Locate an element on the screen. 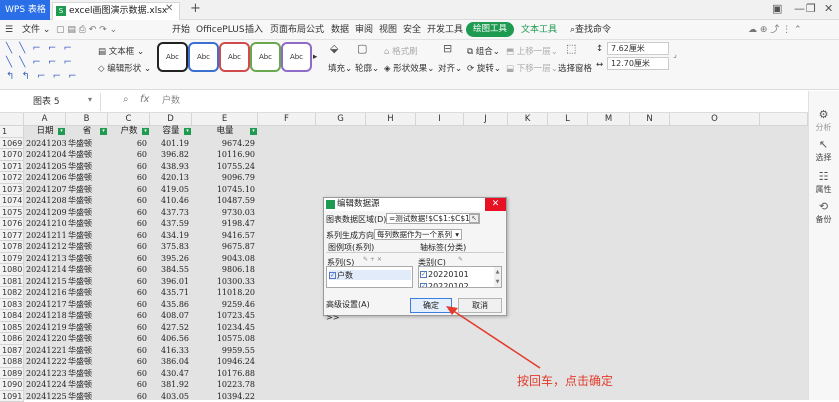 The height and width of the screenshot is (402, 839). cell-date: 20241212 is located at coordinates (45, 247).